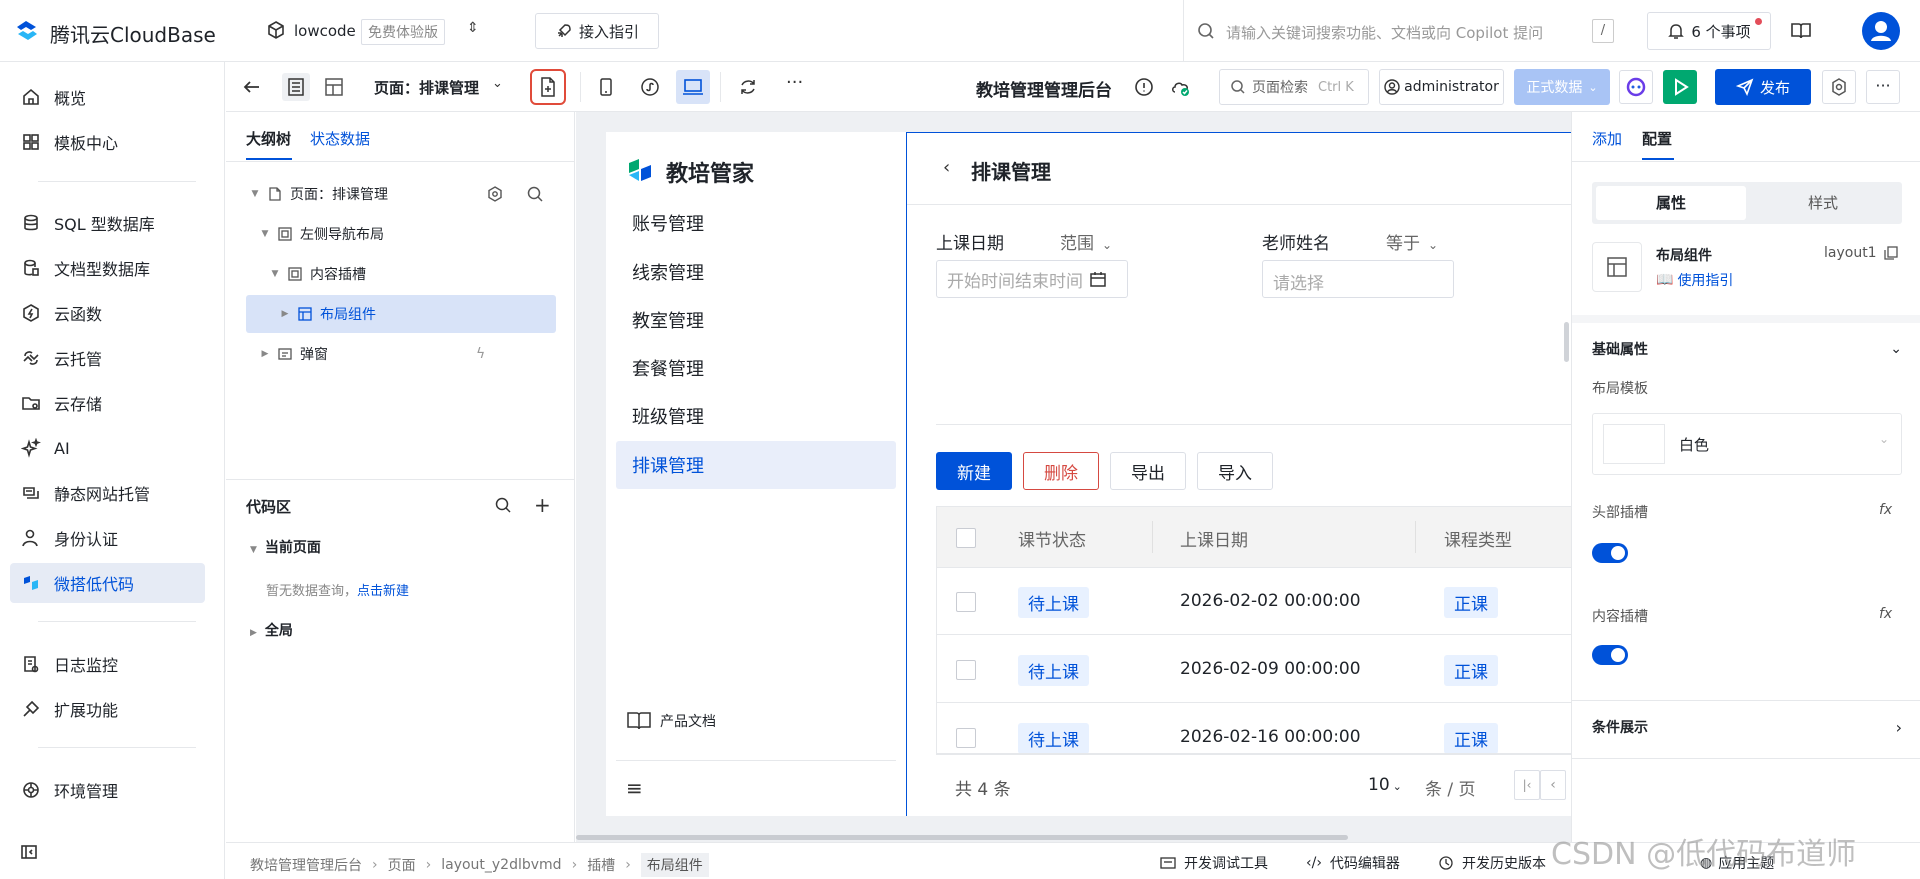  Describe the element at coordinates (503, 505) in the screenshot. I see `code-search-icon` at that location.